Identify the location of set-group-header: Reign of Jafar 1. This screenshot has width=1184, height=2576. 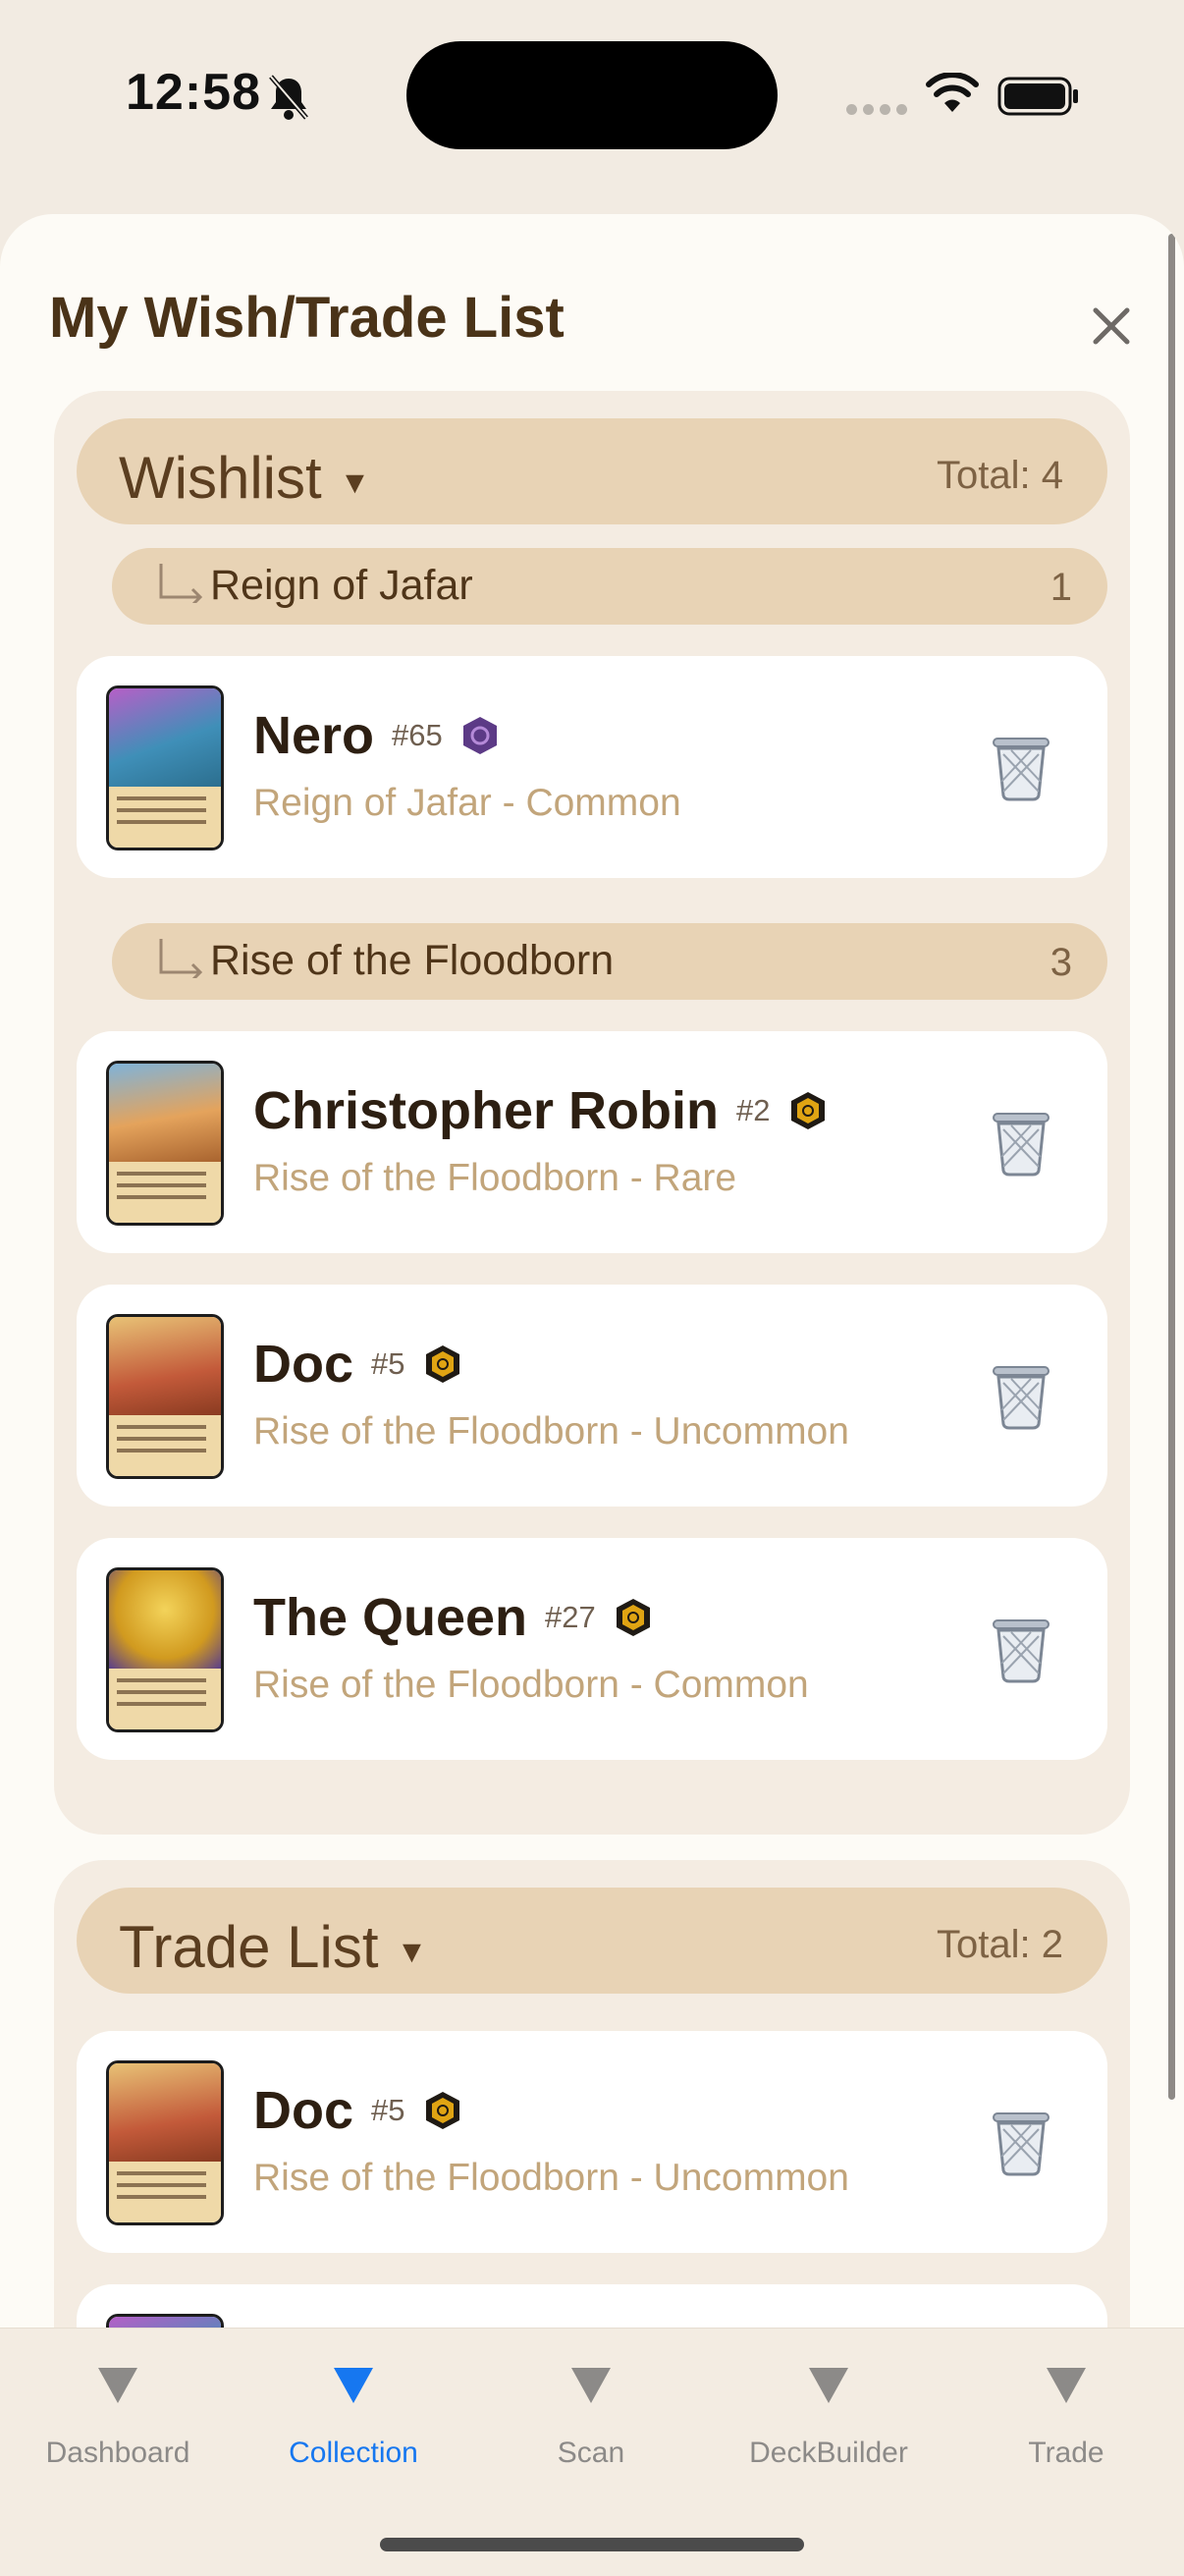
(609, 586).